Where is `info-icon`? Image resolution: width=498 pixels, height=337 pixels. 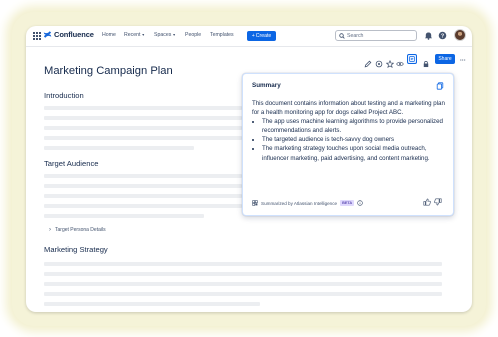
info-icon is located at coordinates (360, 203).